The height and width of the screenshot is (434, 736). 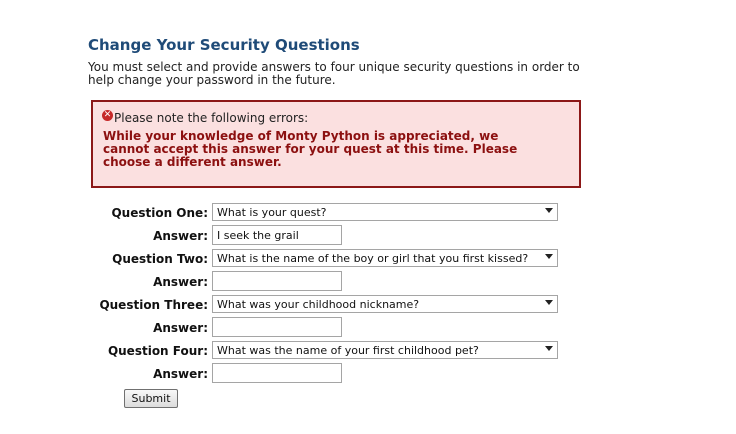 What do you see at coordinates (107, 115) in the screenshot?
I see `error-circle-icon: ✕` at bounding box center [107, 115].